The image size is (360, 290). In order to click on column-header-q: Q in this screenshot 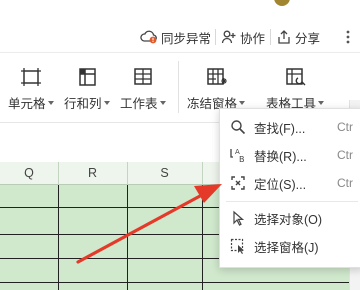, I will do `click(29, 173)`.